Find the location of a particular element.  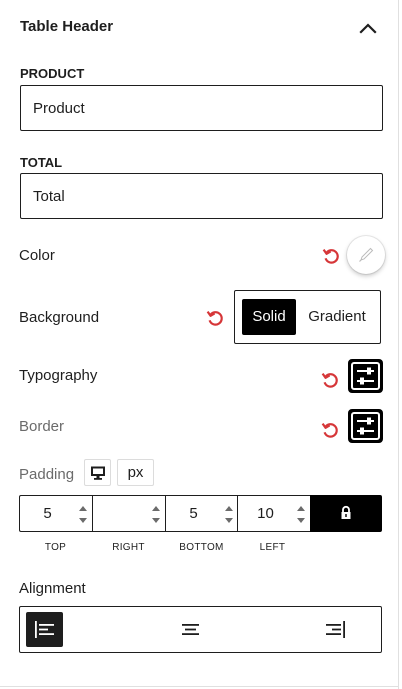

align-center-icon is located at coordinates (190, 629).